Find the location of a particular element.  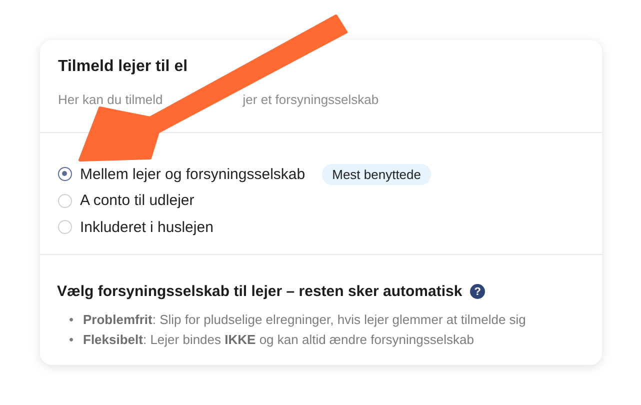

bullet-text: Problemfrit: Slip for pludselige elregninger, hvis lejer glemmer at tilmelde sig is located at coordinates (304, 319).